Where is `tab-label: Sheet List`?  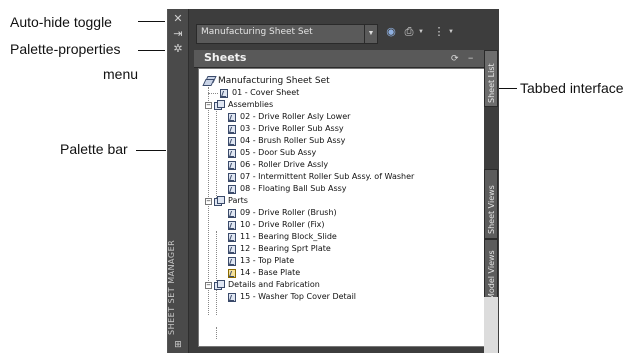
tab-label: Sheet List is located at coordinates (491, 83).